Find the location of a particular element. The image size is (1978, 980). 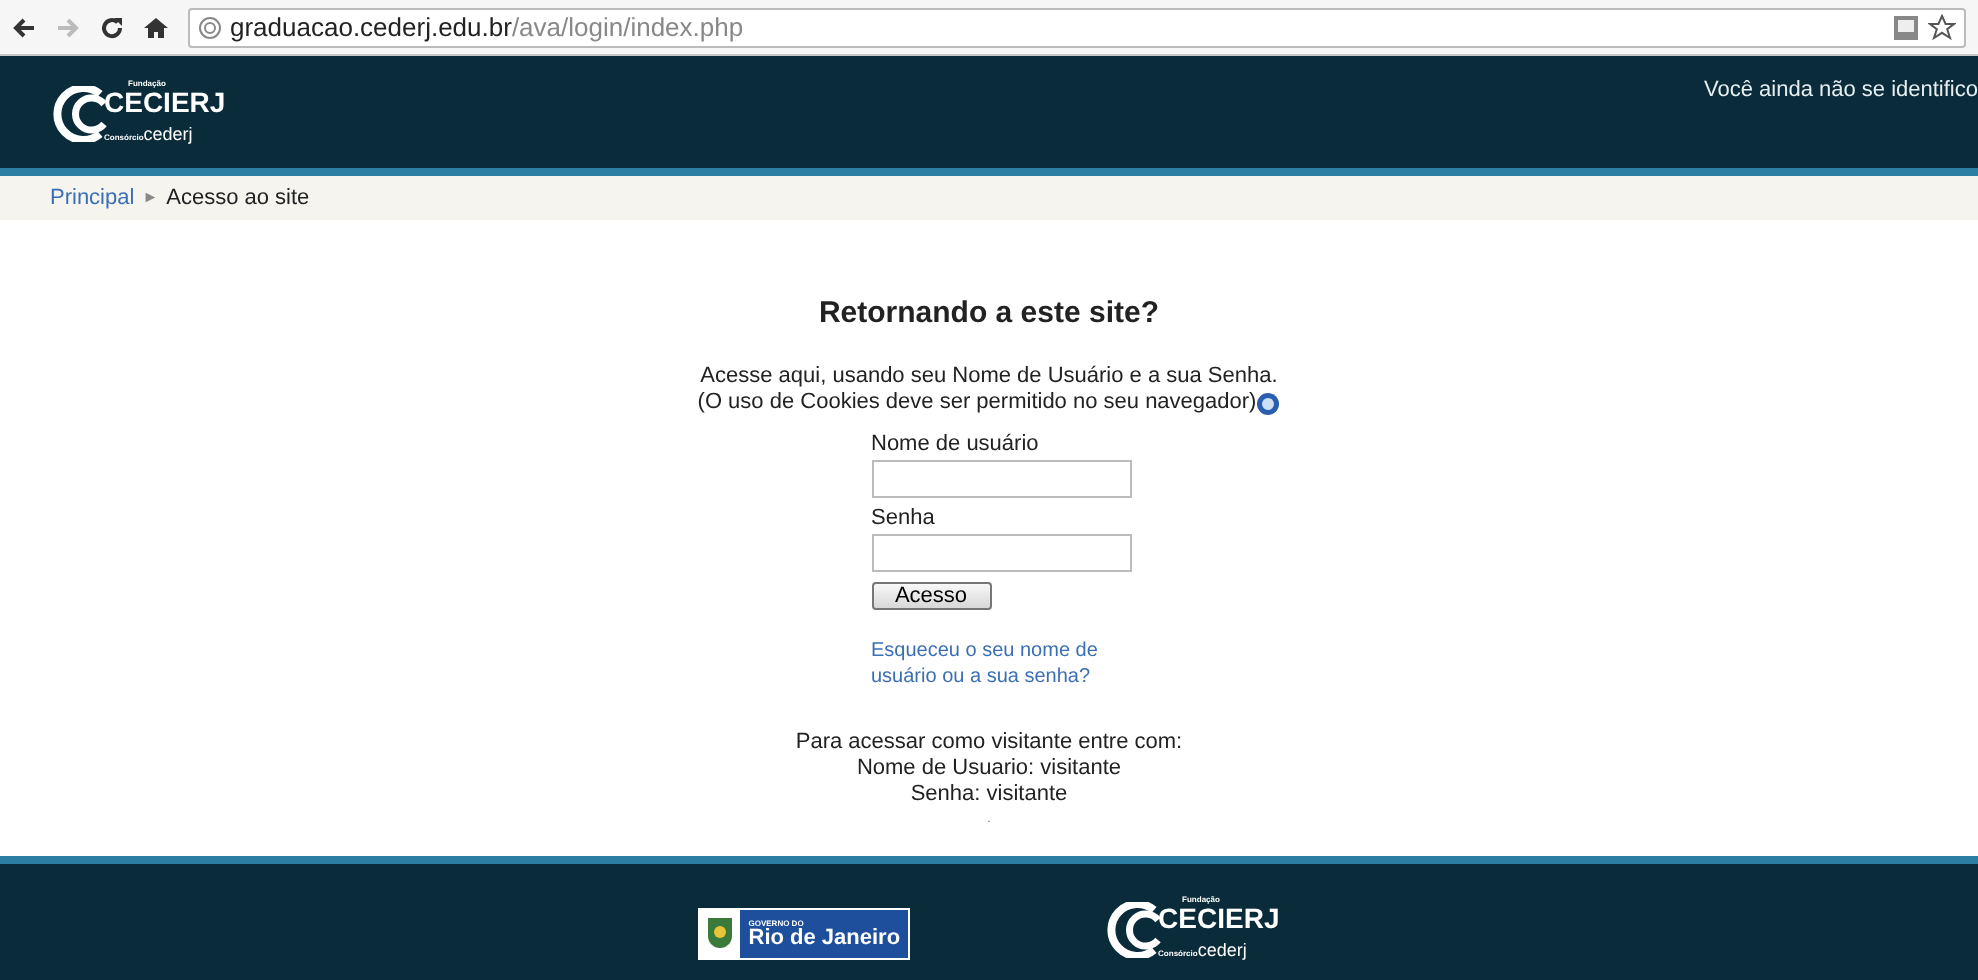

star-icon is located at coordinates (1942, 27).